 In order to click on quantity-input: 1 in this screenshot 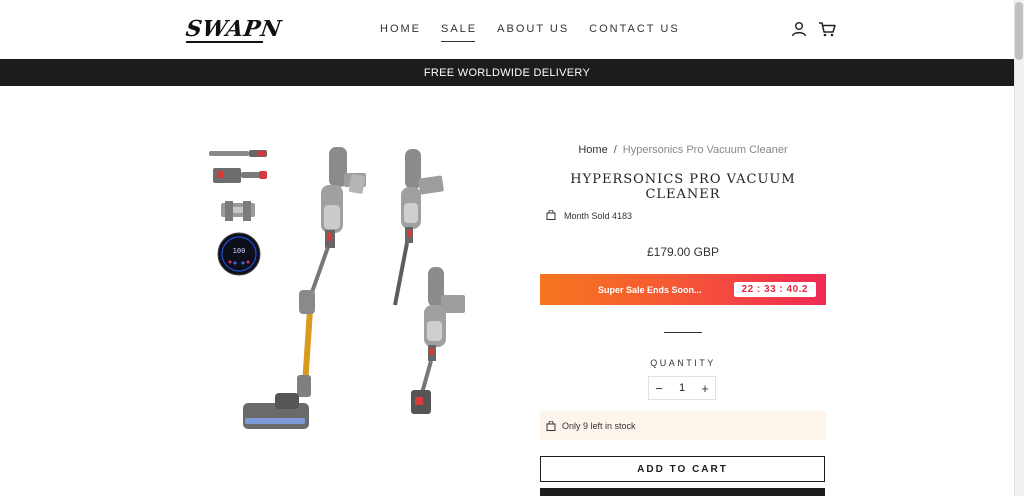, I will do `click(682, 388)`.